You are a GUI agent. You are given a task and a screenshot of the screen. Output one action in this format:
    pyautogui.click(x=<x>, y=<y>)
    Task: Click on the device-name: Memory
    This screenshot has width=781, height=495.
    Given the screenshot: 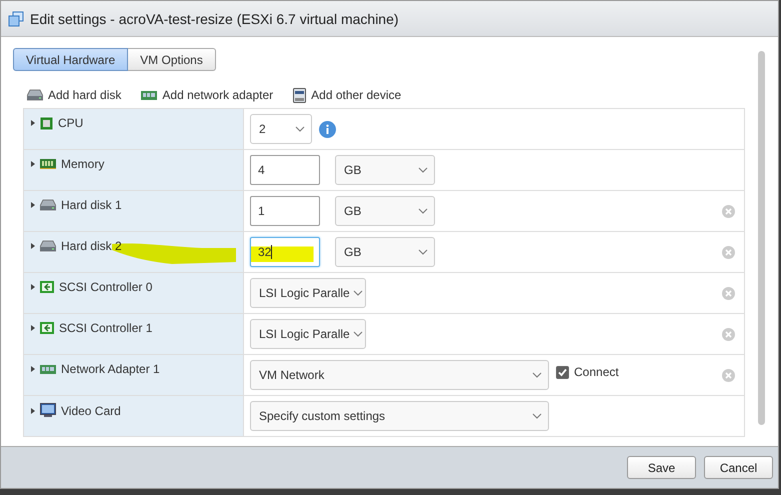 What is the action you would take?
    pyautogui.click(x=82, y=164)
    